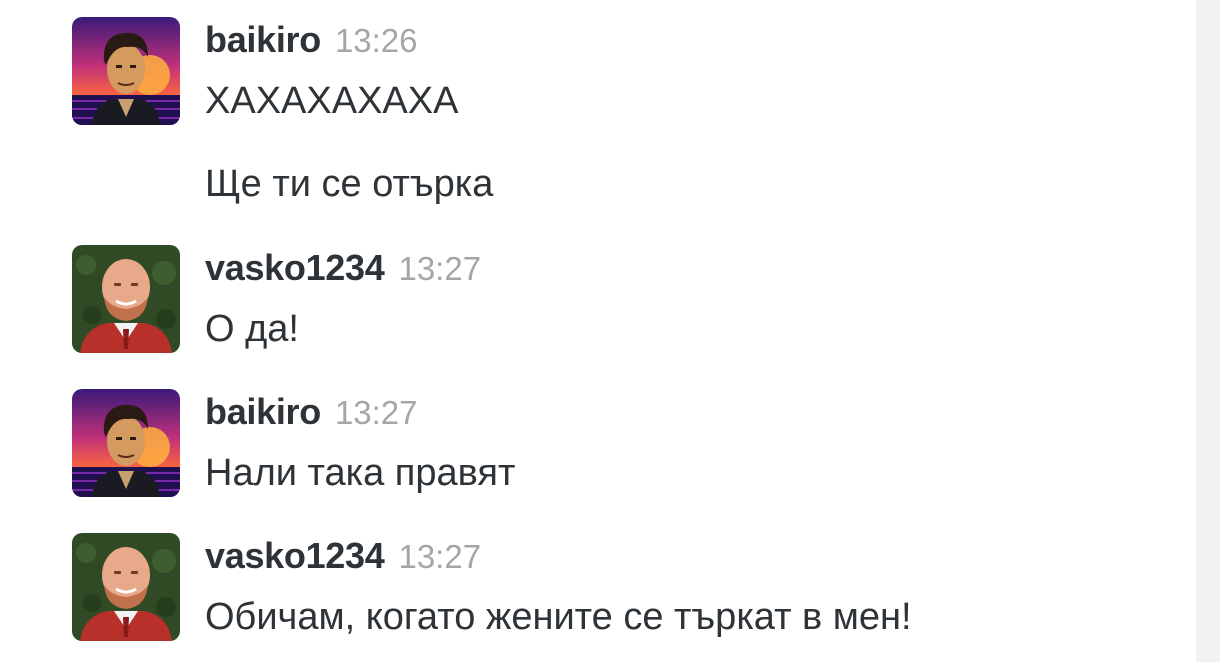 This screenshot has height=662, width=1220. Describe the element at coordinates (376, 40) in the screenshot. I see `timestamp: 13:26` at that location.